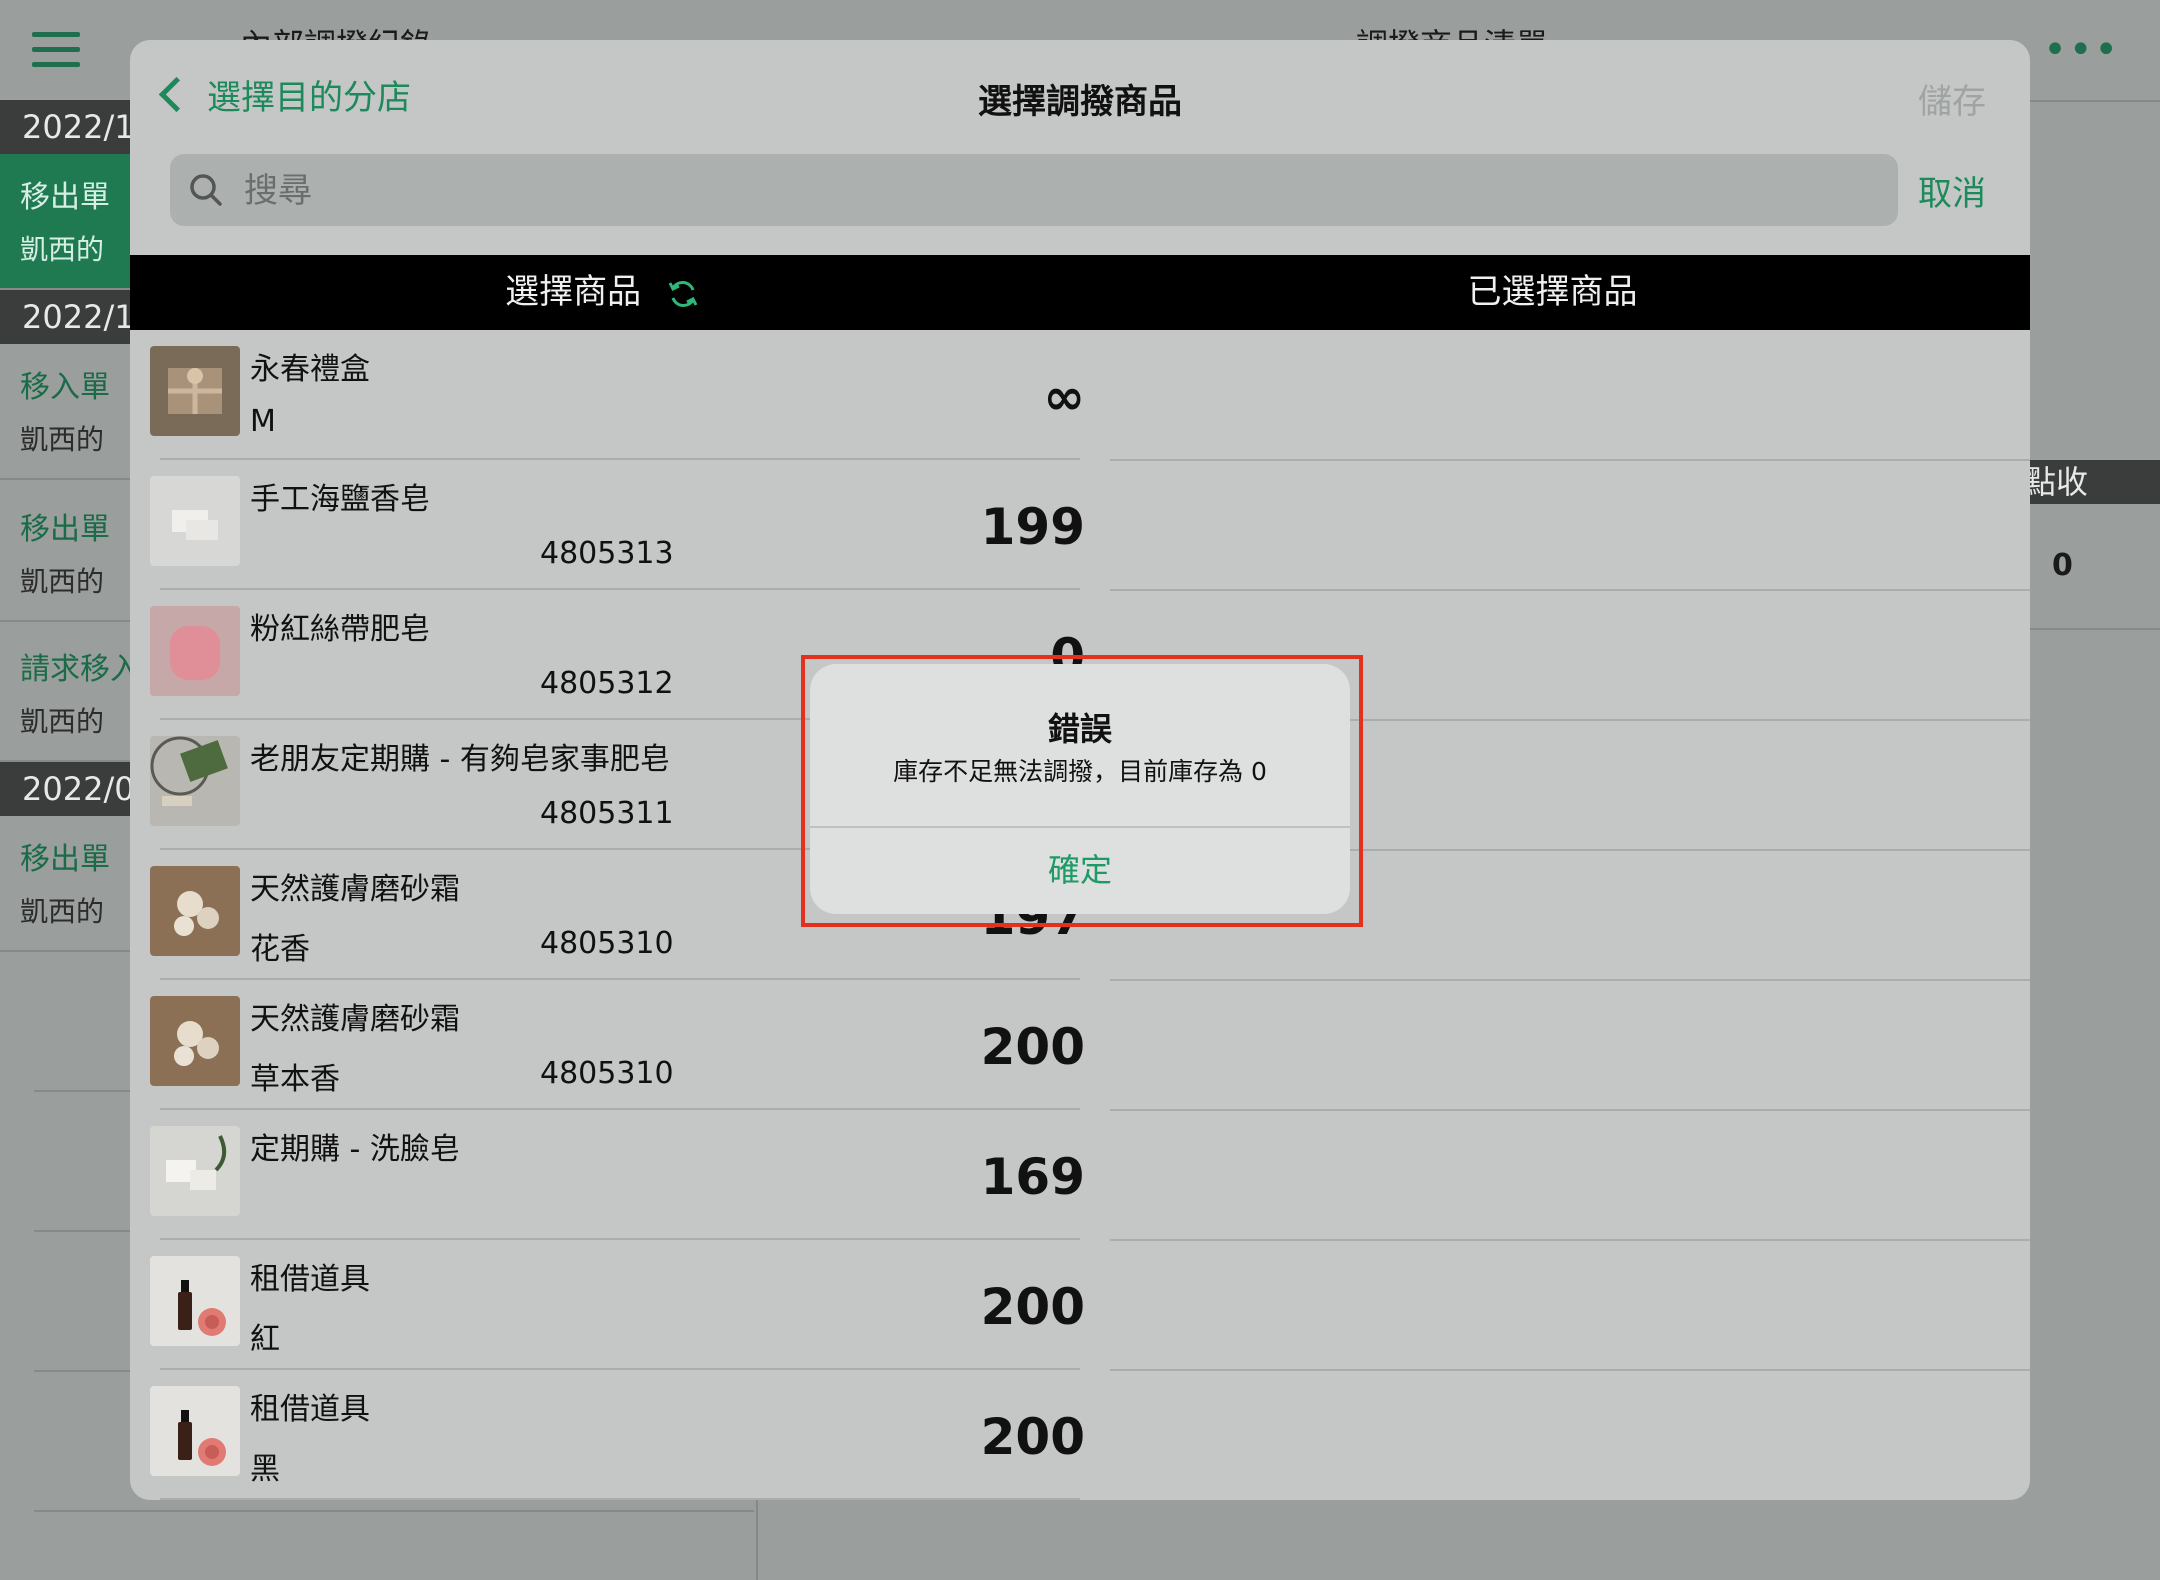 The width and height of the screenshot is (2160, 1580). I want to click on record-type: 移入單, so click(65, 387).